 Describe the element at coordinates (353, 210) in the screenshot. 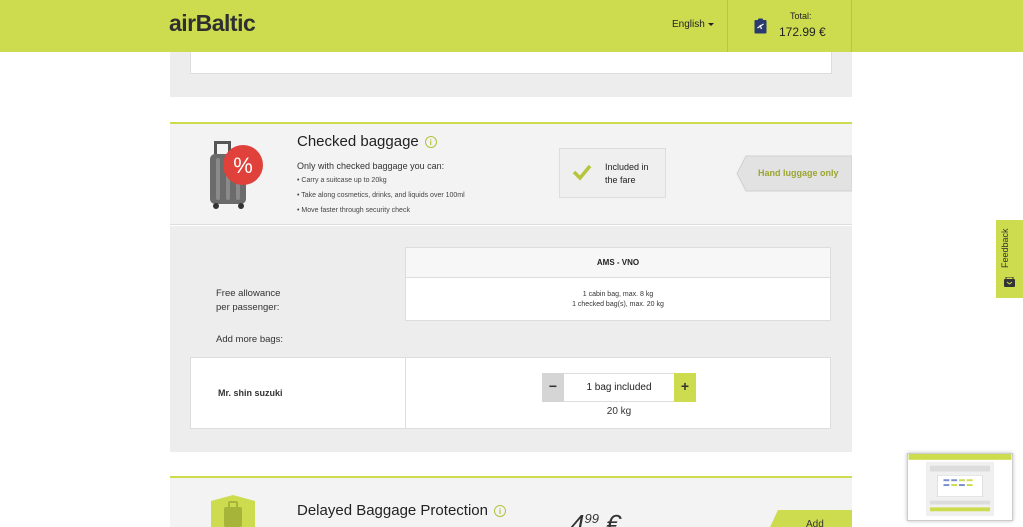

I see `benefit-item: • Move faster through security check` at that location.